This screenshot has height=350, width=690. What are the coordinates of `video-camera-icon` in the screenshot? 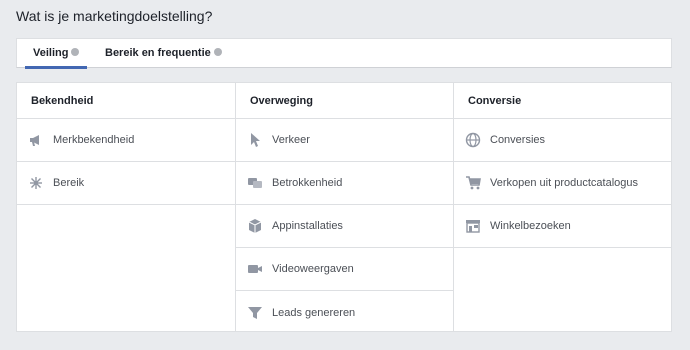 It's located at (255, 269).